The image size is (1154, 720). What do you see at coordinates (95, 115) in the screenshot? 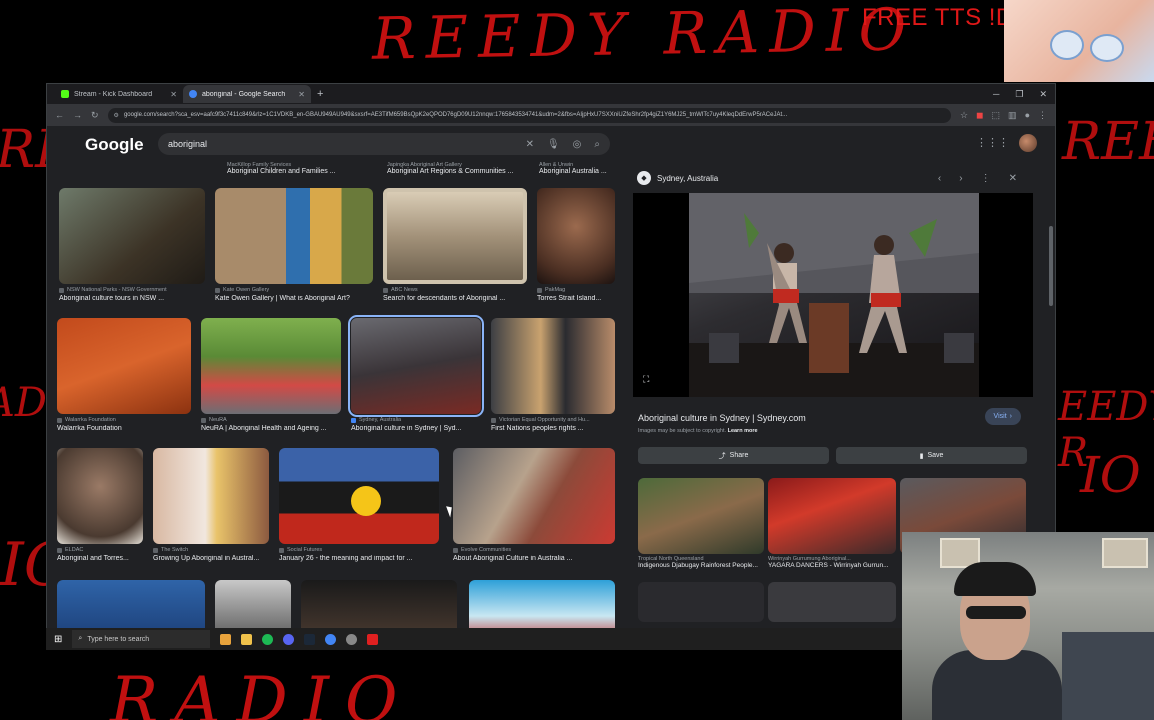
I see `reload-icon: ↻` at bounding box center [95, 115].